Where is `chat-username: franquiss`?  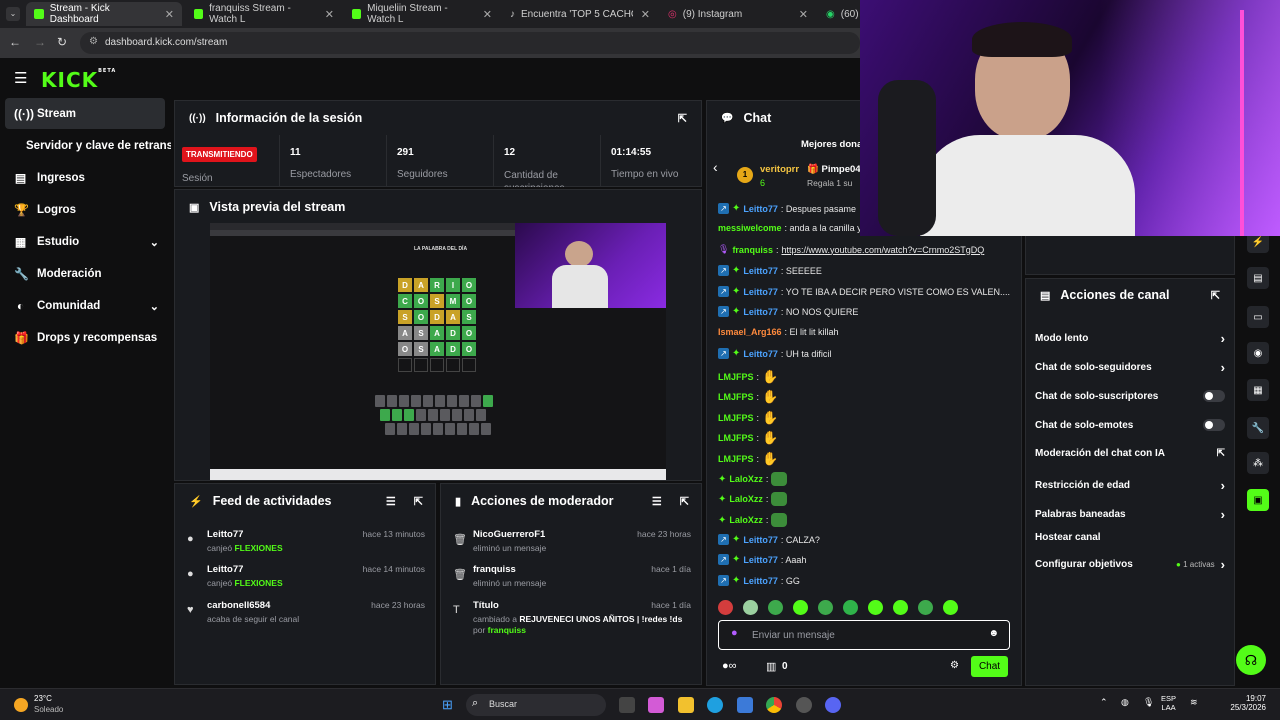
chat-username: franquiss is located at coordinates (752, 250).